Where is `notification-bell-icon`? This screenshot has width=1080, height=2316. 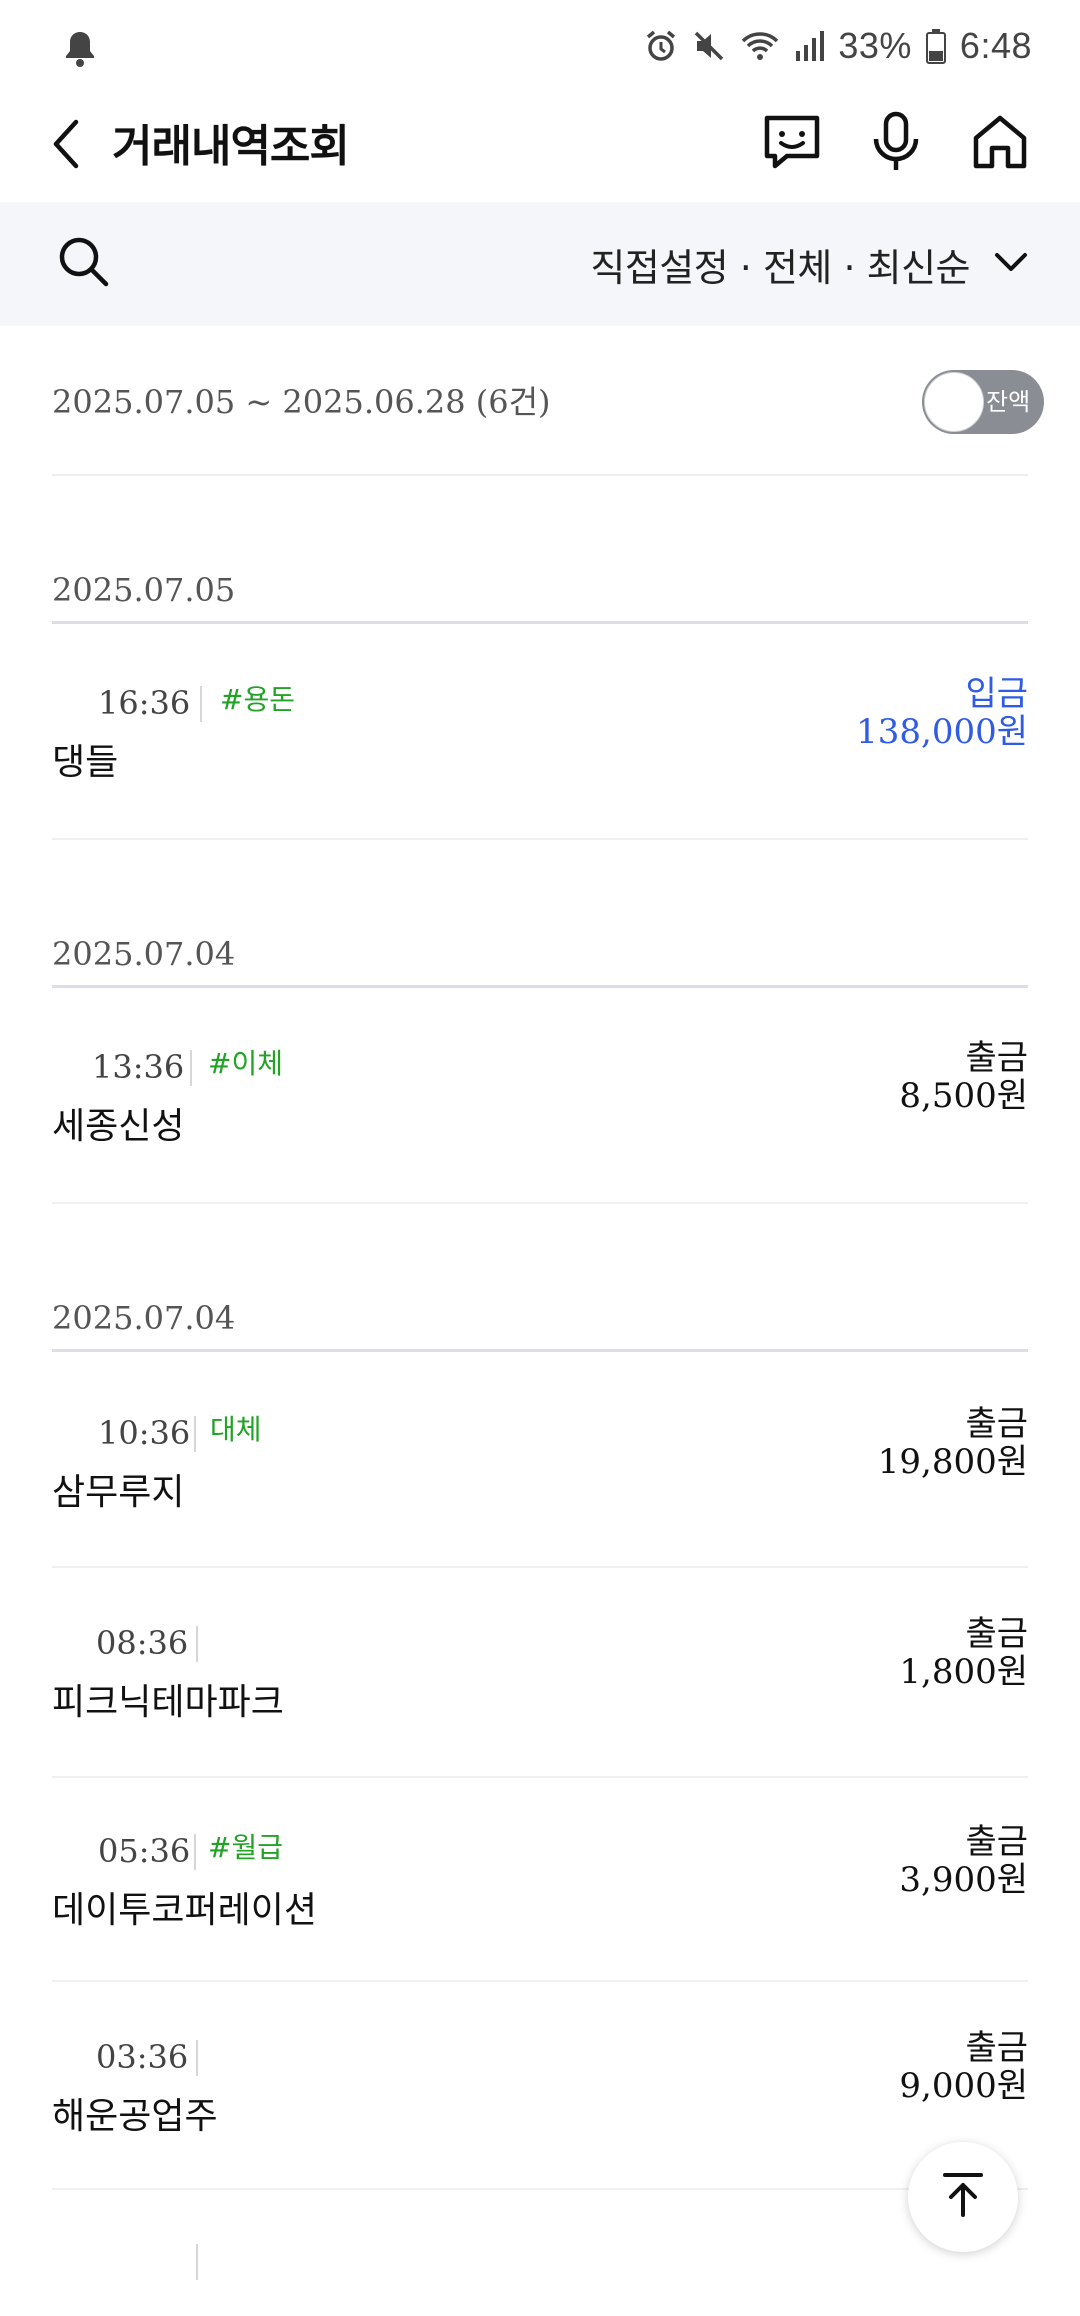
notification-bell-icon is located at coordinates (80, 48).